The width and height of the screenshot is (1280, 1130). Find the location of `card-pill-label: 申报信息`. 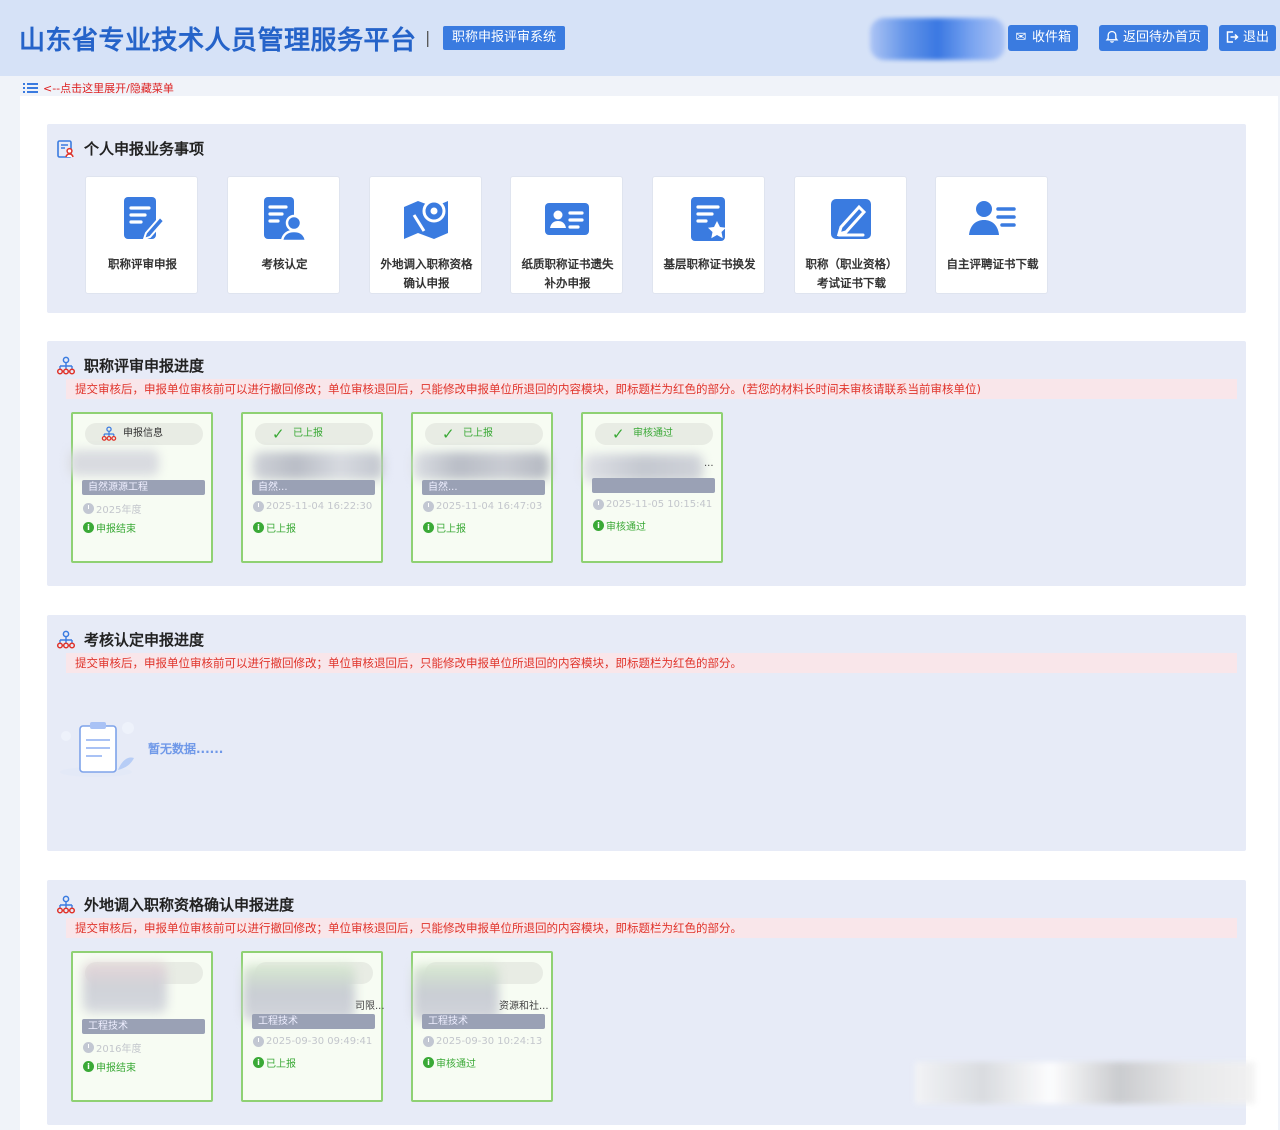

card-pill-label: 申报信息 is located at coordinates (143, 433).